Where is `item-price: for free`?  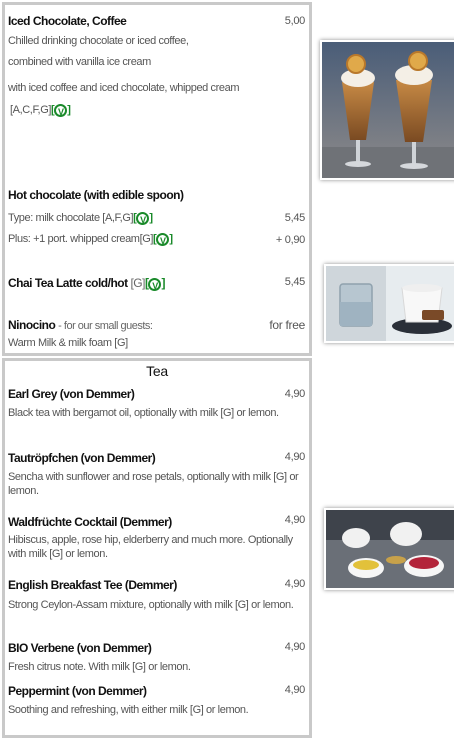
item-price: for free is located at coordinates (287, 325).